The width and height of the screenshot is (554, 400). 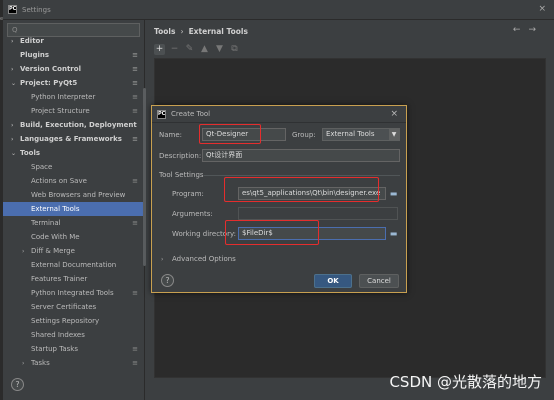 I want to click on sidebar-item-label: Version Control, so click(x=50, y=69).